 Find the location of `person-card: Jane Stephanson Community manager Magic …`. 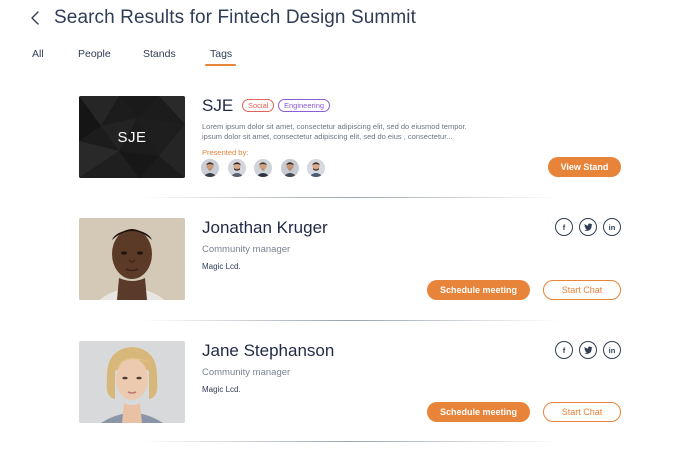

person-card: Jane Stephanson Community manager Magic … is located at coordinates (351, 383).